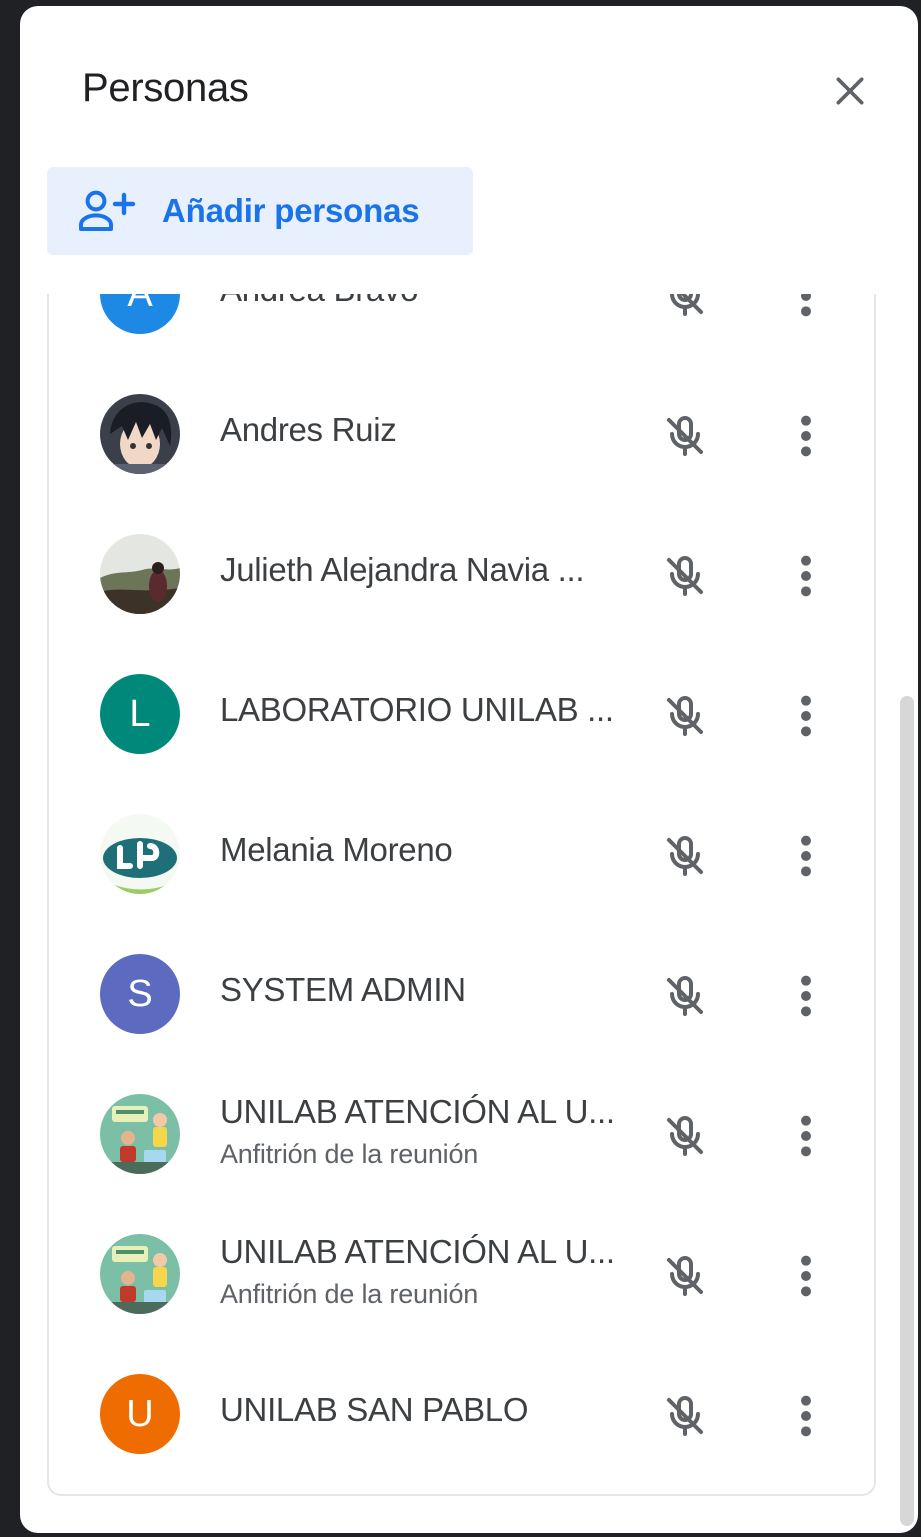 This screenshot has width=921, height=1537. I want to click on avatar: S, so click(140, 994).